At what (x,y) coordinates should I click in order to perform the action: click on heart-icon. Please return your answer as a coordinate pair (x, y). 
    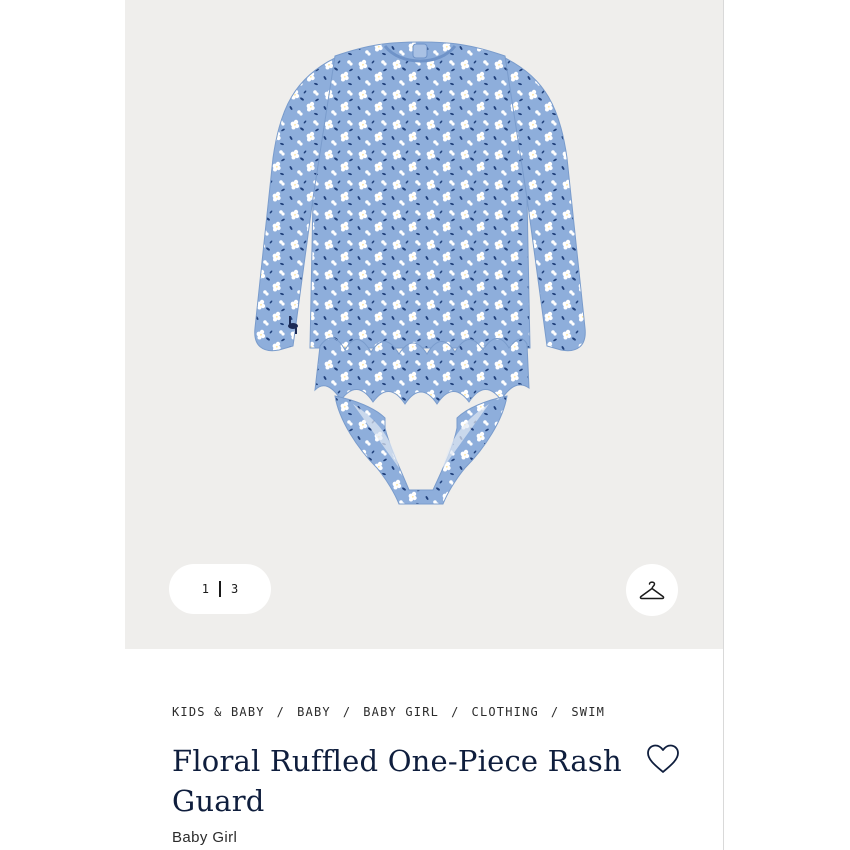
    Looking at the image, I should click on (663, 758).